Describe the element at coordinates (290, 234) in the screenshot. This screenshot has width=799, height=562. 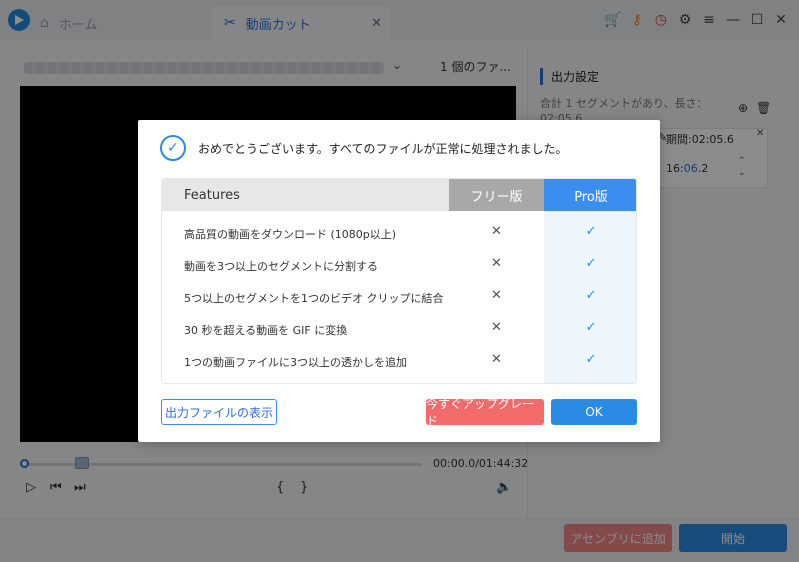
I see `feature-label: 高品質の動画をダウンロード (1080p以上)` at that location.